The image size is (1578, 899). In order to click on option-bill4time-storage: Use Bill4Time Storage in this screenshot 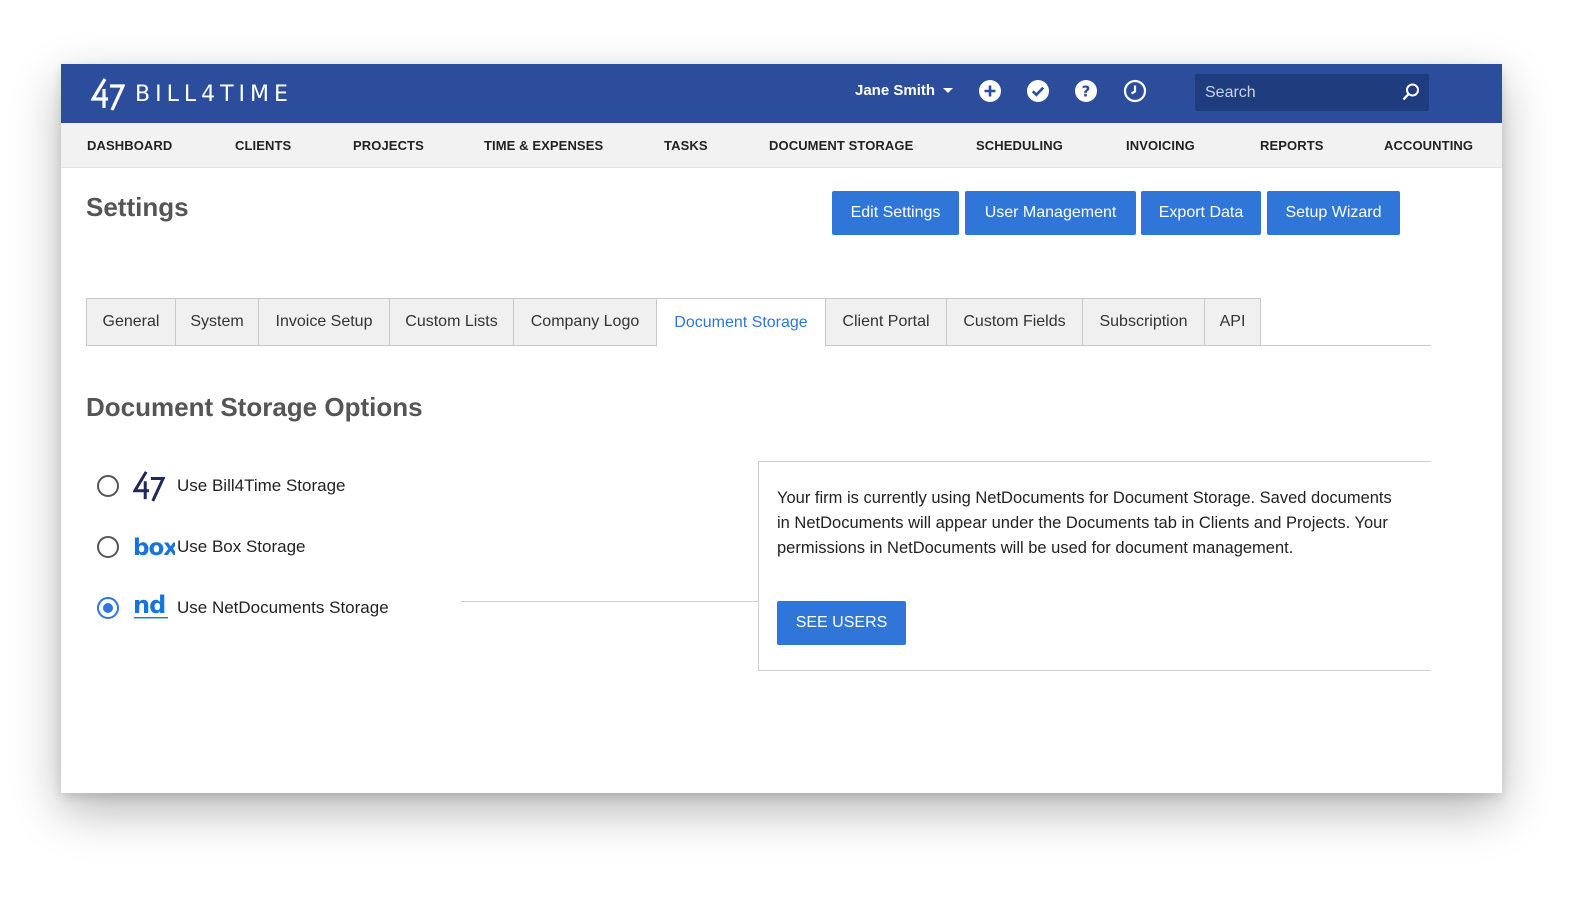, I will do `click(221, 486)`.